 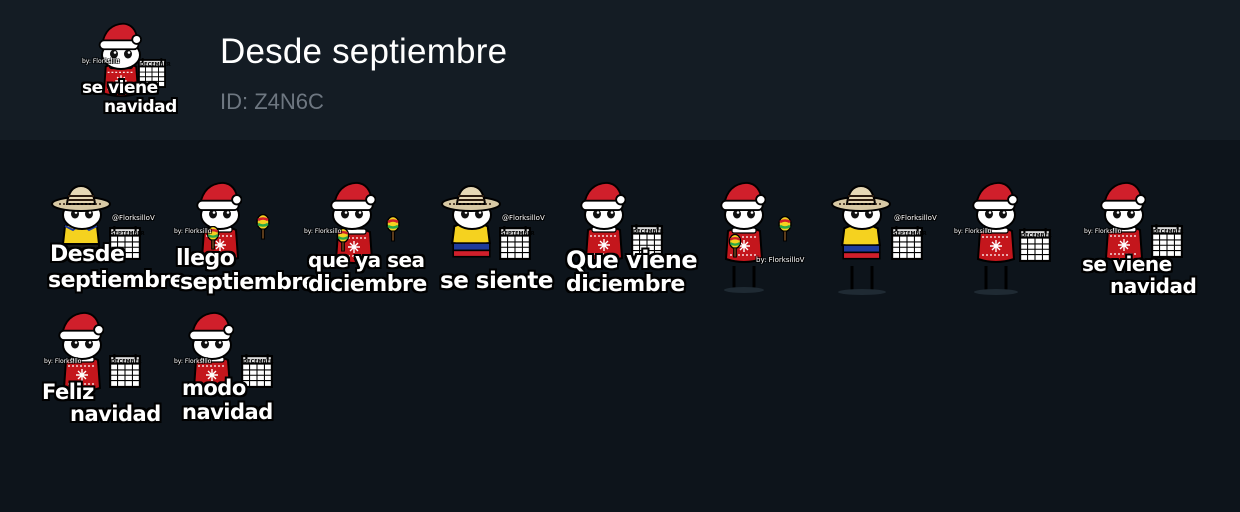 What do you see at coordinates (242, 240) in the screenshot?
I see `sticker-2: by: Florksillo llego septiembre` at bounding box center [242, 240].